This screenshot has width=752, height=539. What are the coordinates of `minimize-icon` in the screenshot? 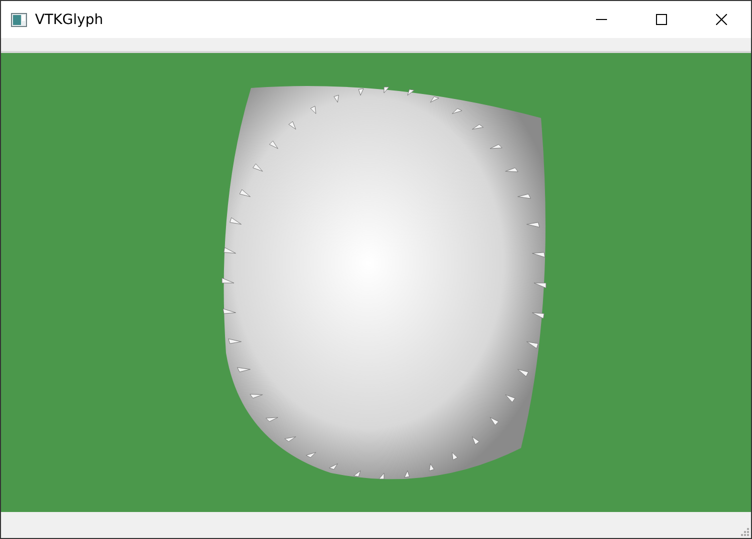 It's located at (601, 19).